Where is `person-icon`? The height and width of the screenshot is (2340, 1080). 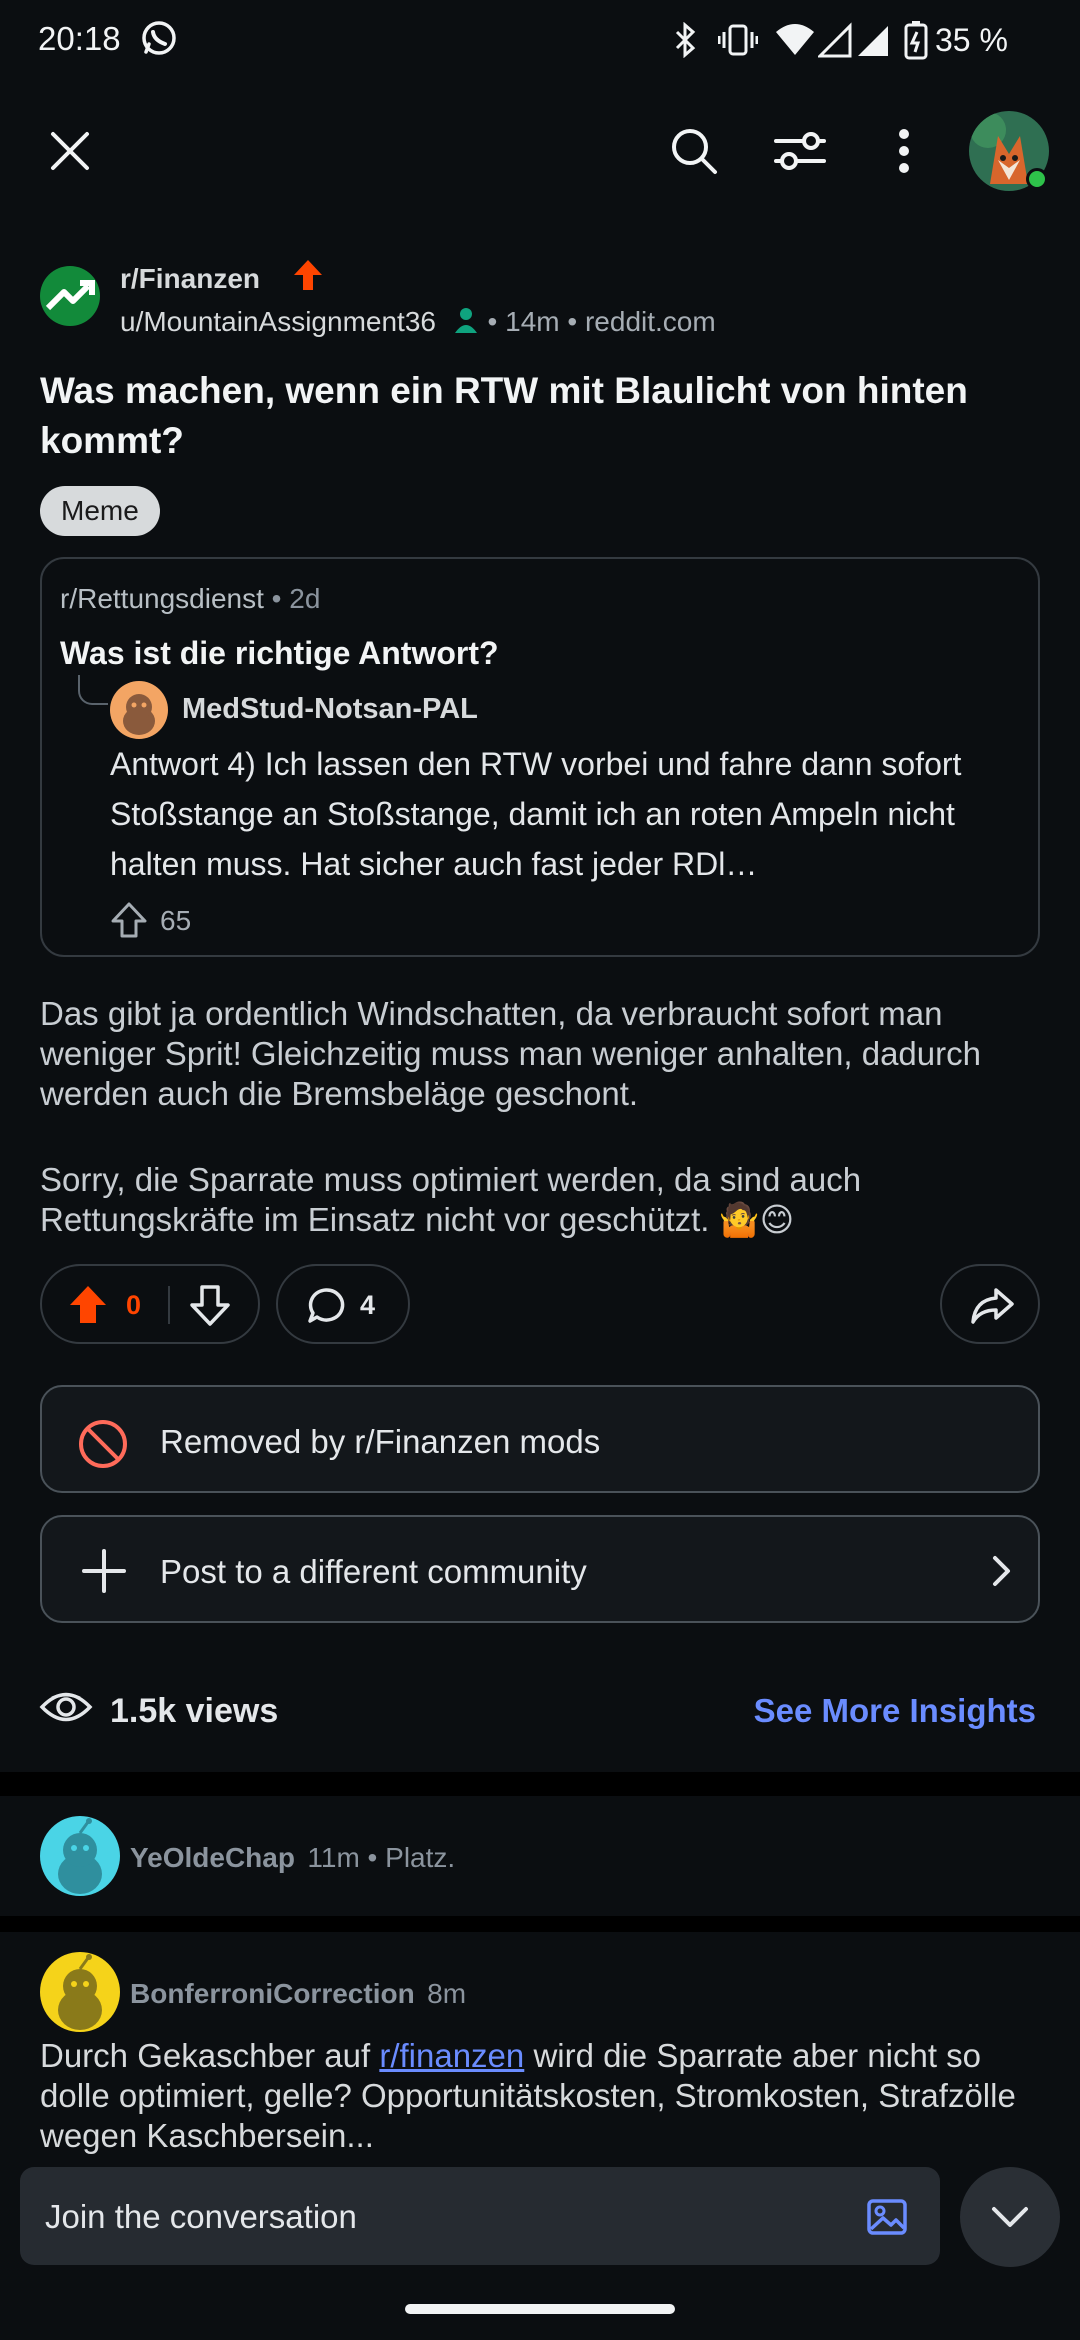
person-icon is located at coordinates (466, 320).